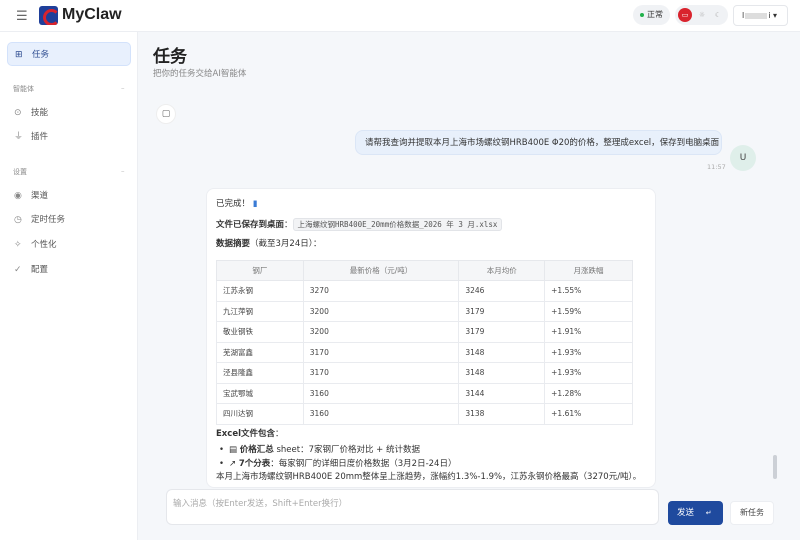 This screenshot has height=540, width=800. Describe the element at coordinates (752, 513) in the screenshot. I see `new-task-button: 新任务` at that location.